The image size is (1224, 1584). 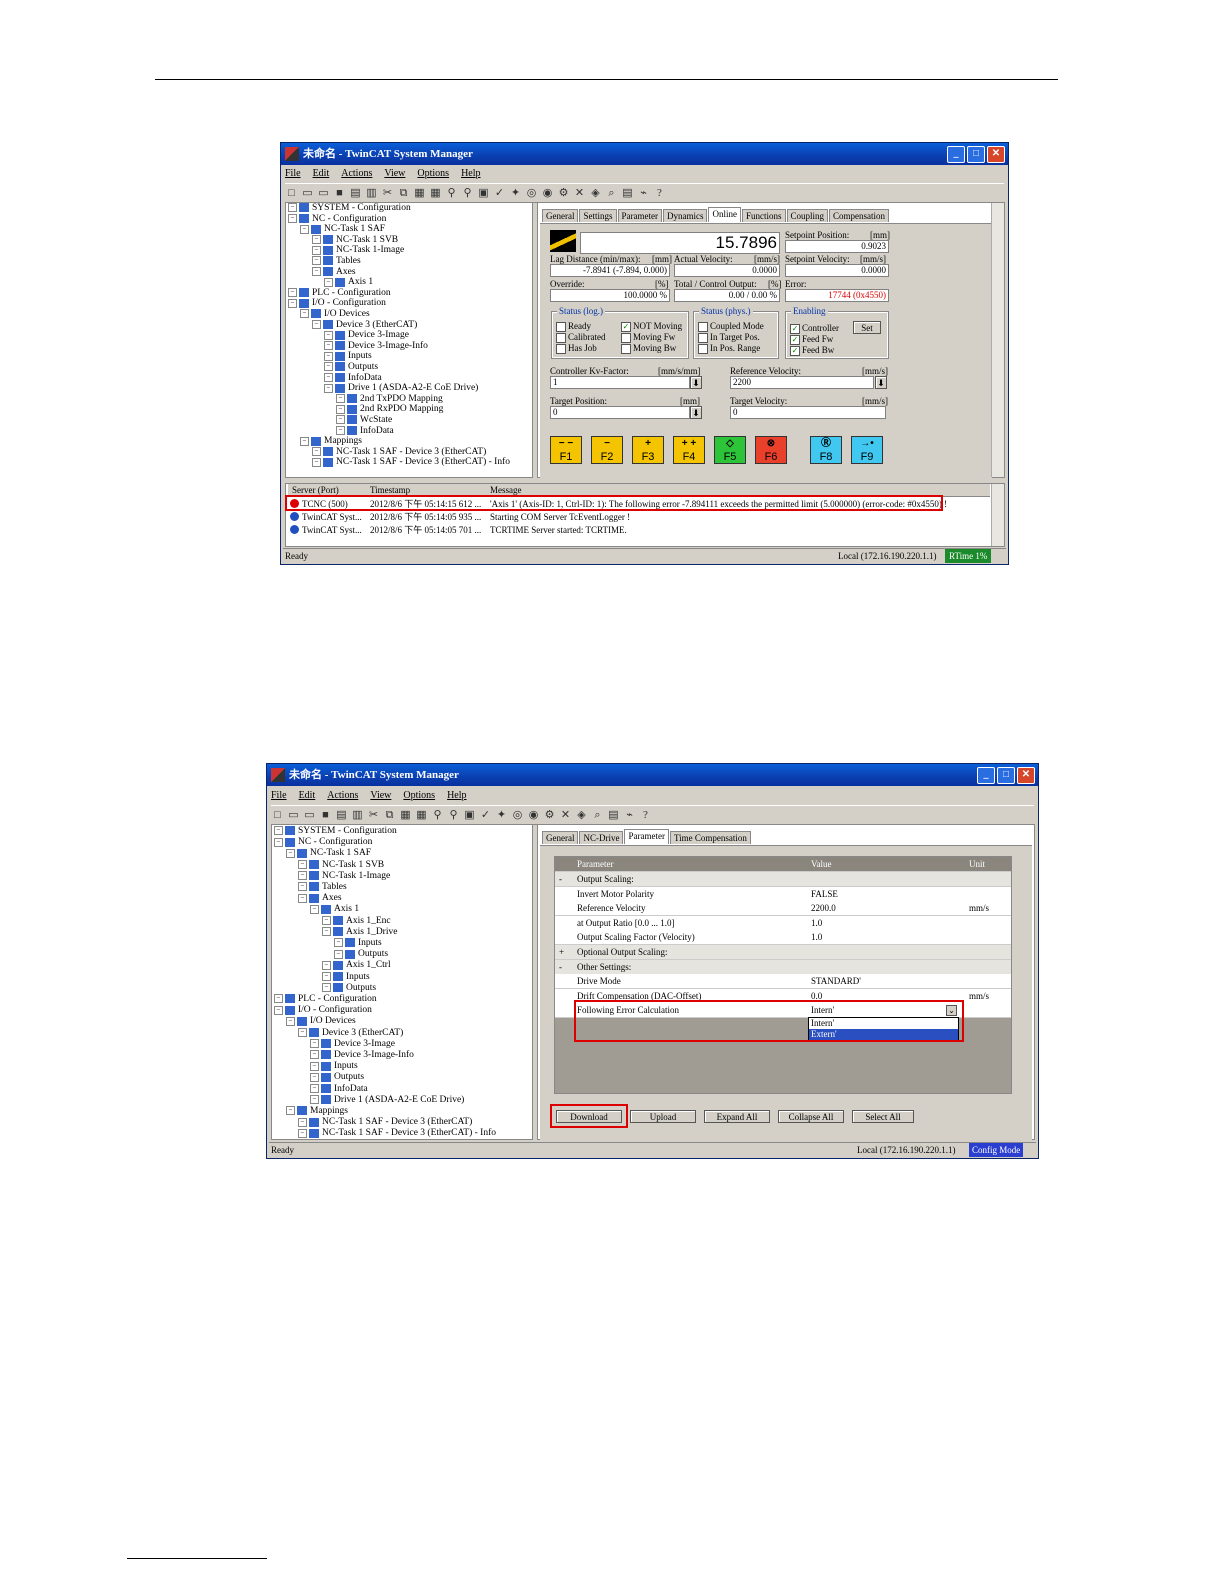 What do you see at coordinates (977, 864) in the screenshot?
I see `grid-header-unit: Unit` at bounding box center [977, 864].